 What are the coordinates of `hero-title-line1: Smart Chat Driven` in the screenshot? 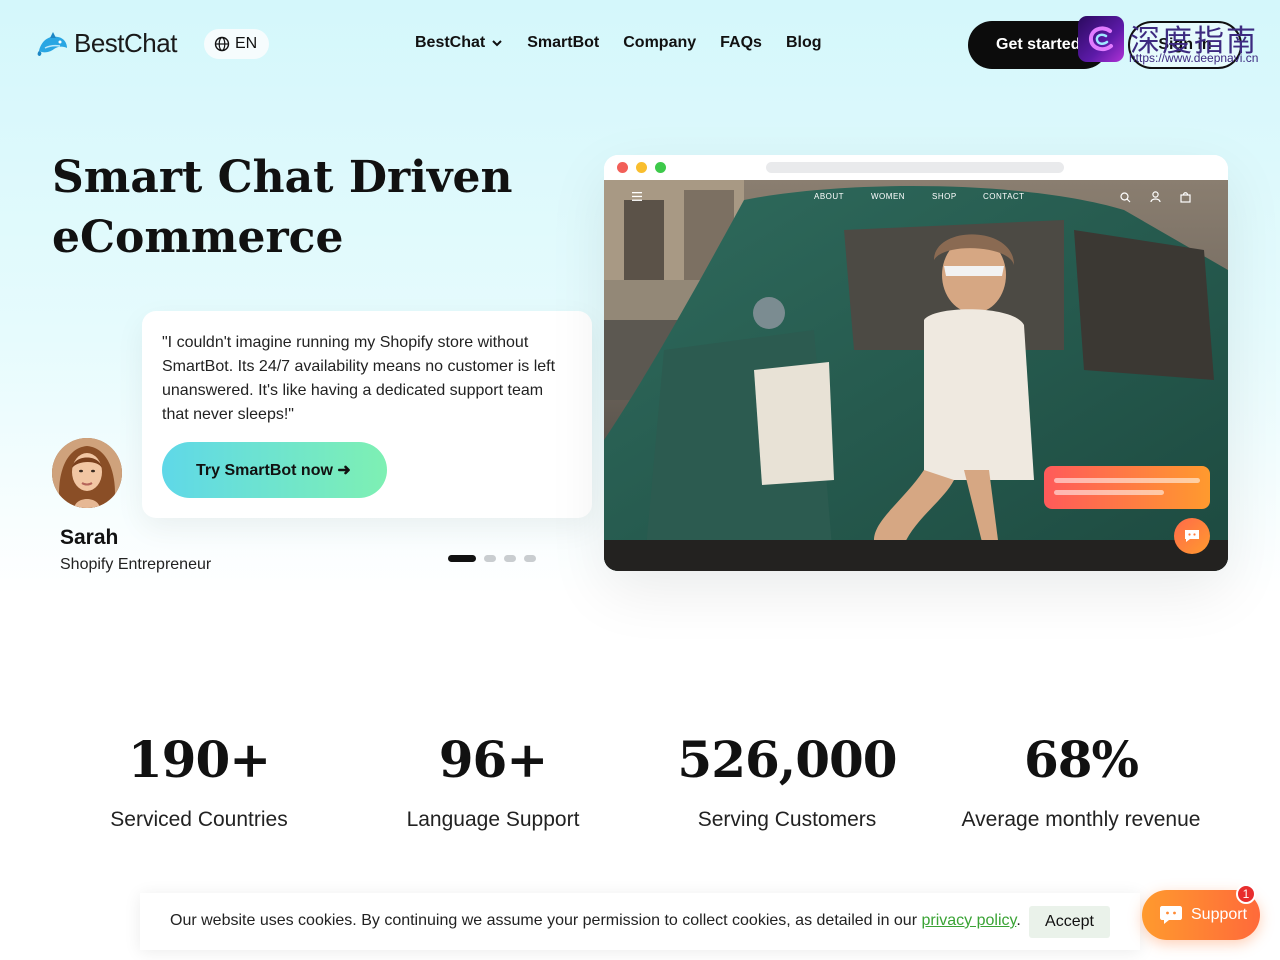 It's located at (282, 177).